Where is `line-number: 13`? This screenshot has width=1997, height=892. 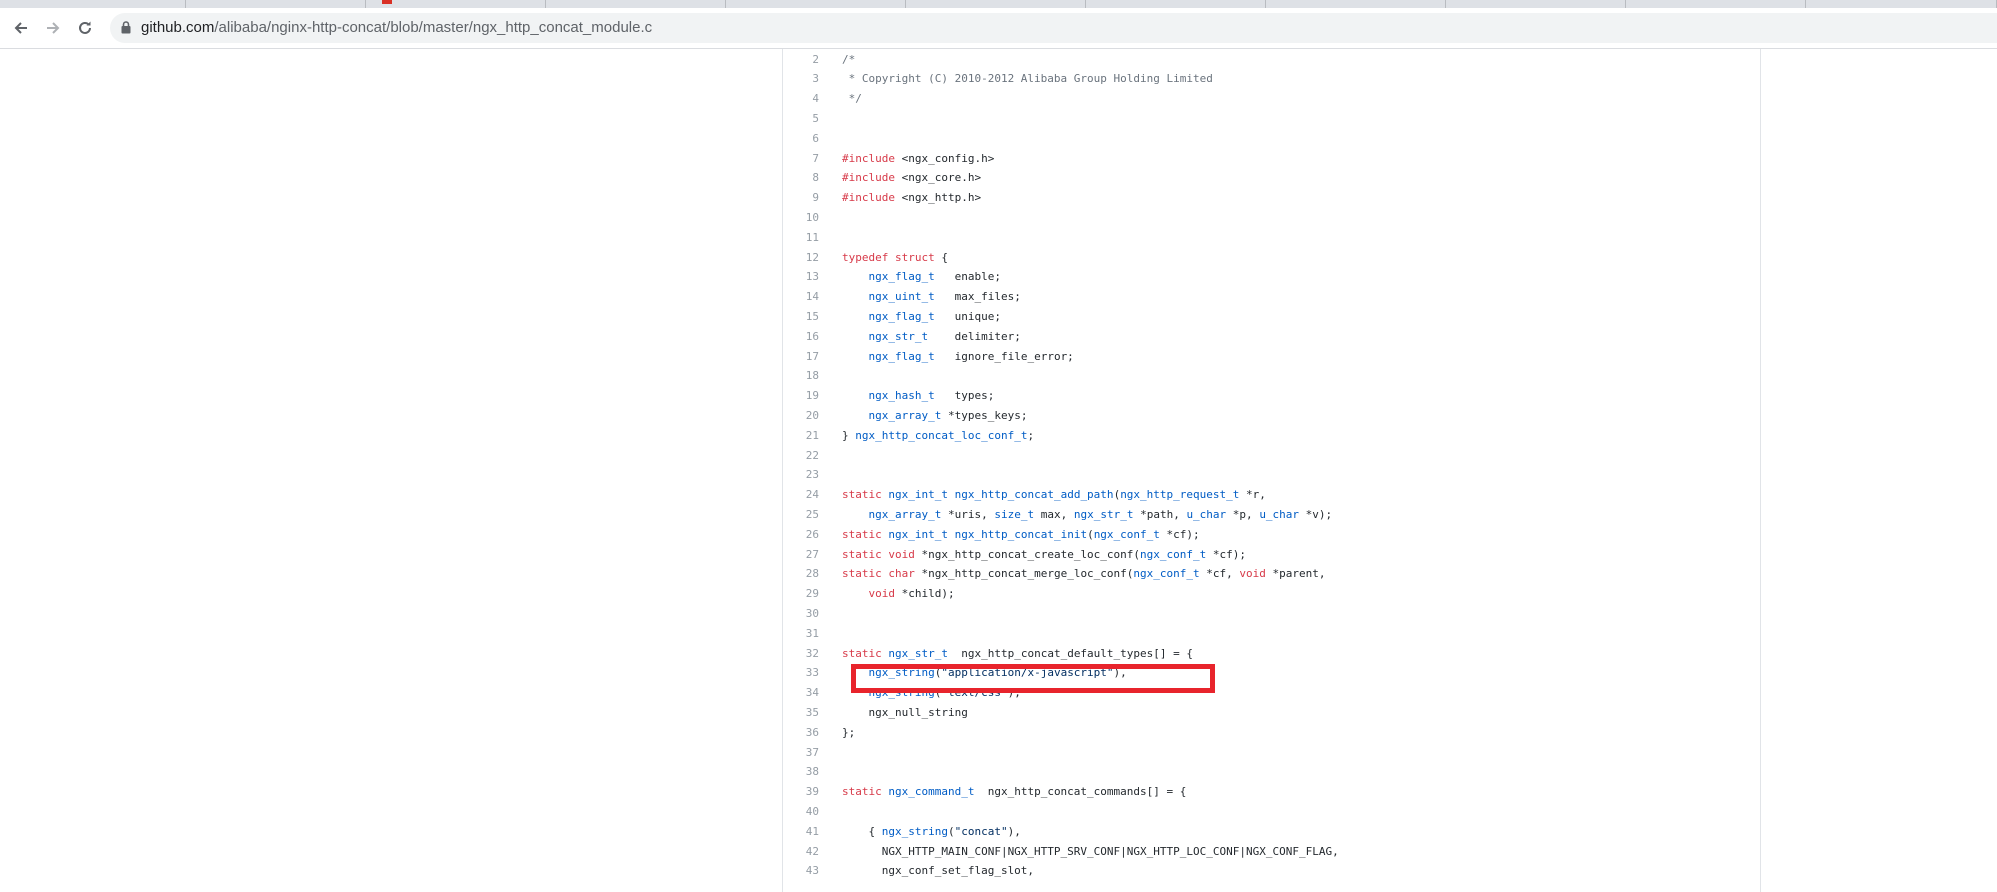
line-number: 13 is located at coordinates (803, 276).